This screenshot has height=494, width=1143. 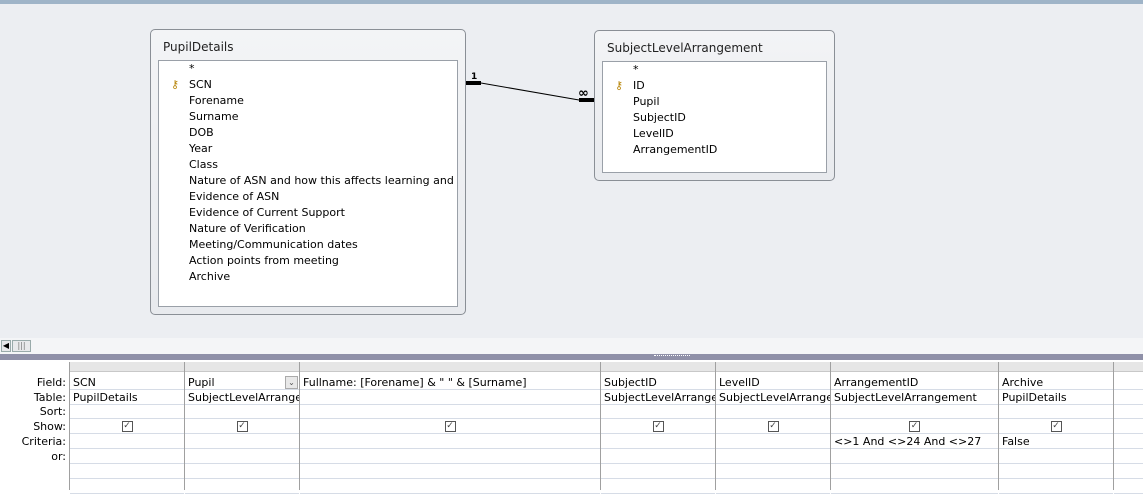 What do you see at coordinates (267, 213) in the screenshot?
I see `field-item: Evidence of Current Support` at bounding box center [267, 213].